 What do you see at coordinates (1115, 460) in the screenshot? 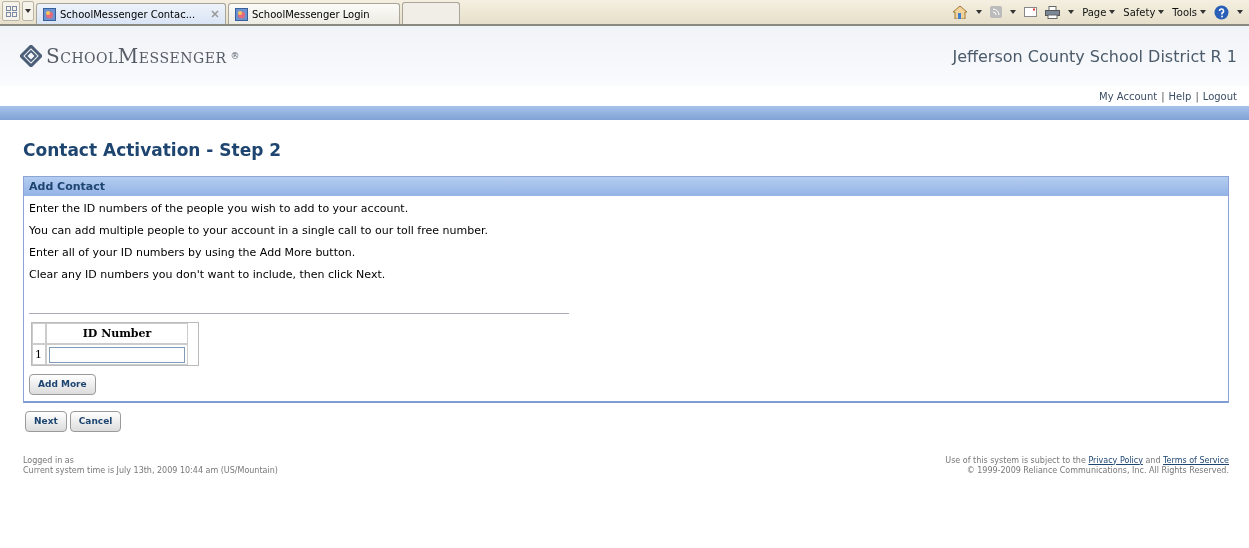
I see `privacy-link: Privacy Policy` at bounding box center [1115, 460].